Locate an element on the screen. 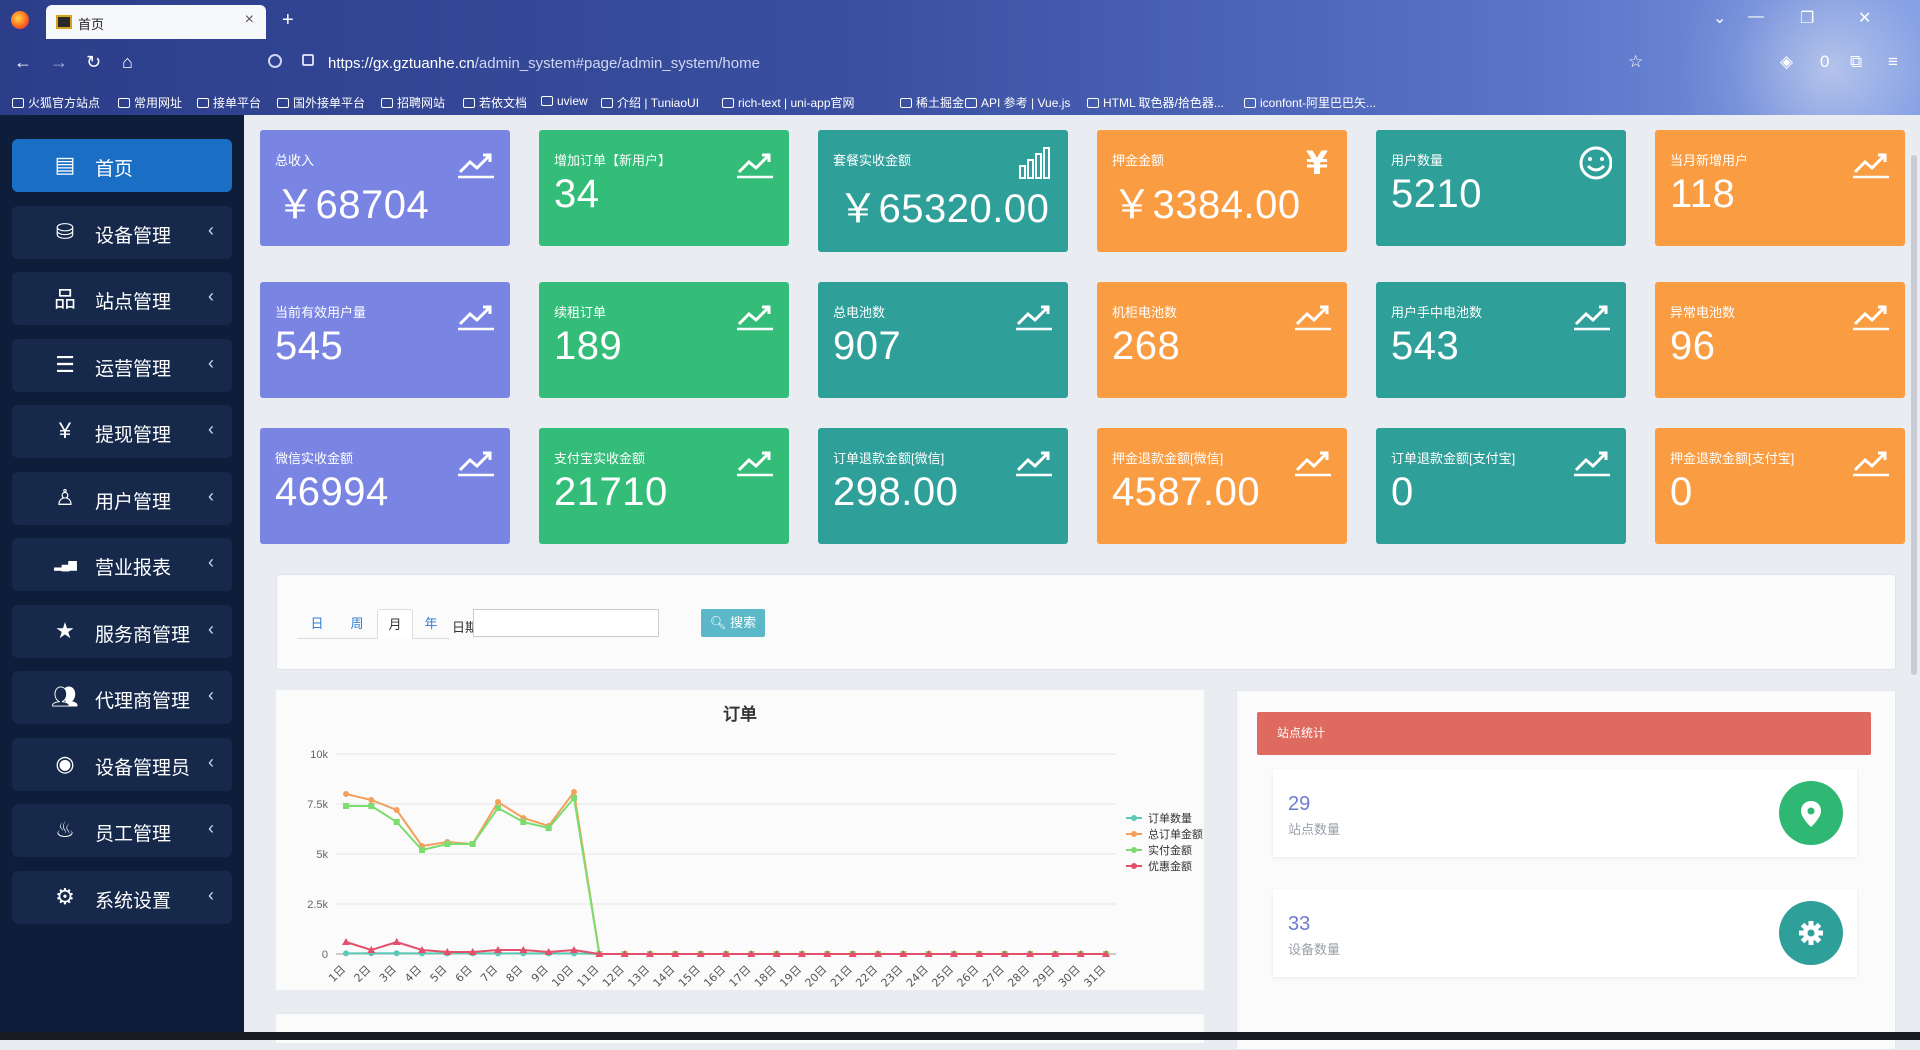 This screenshot has height=1050, width=1920. device-count-card: 33 设备数量 is located at coordinates (1565, 933).